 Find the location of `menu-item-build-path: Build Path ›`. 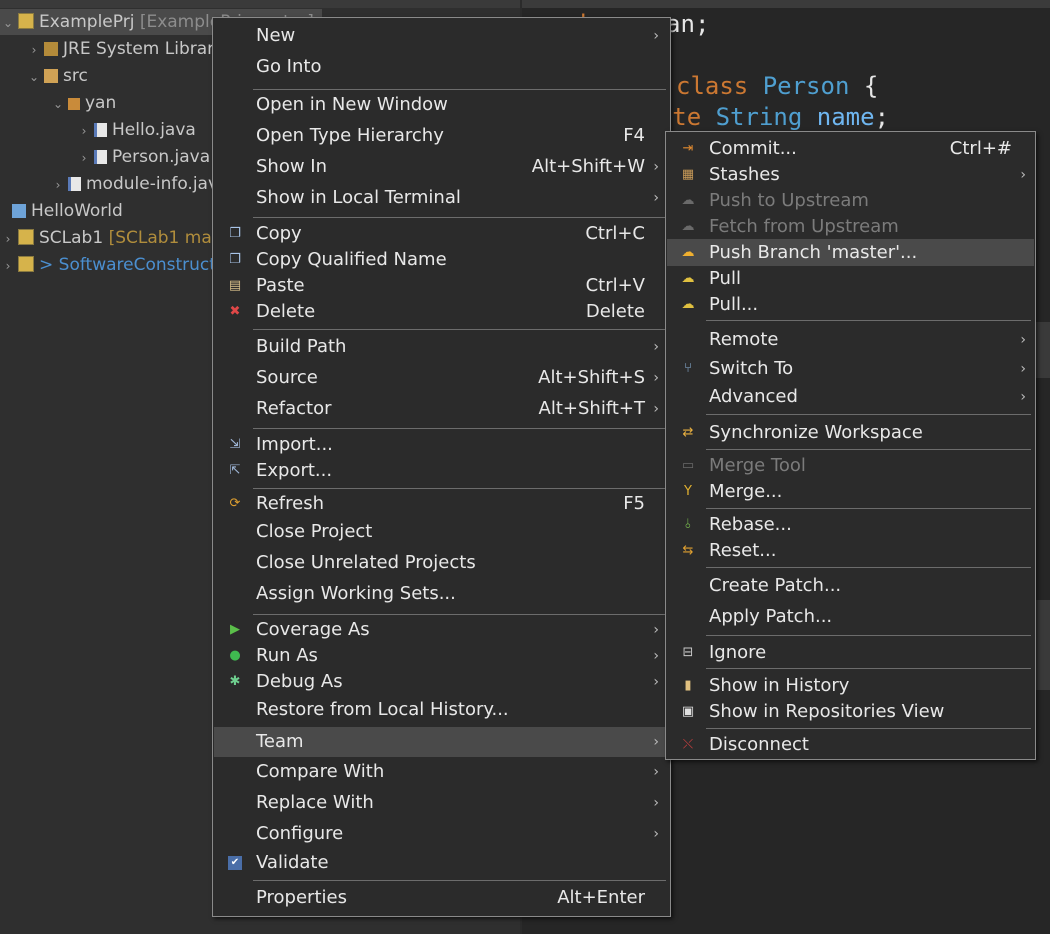

menu-item-build-path: Build Path › is located at coordinates (441, 347).